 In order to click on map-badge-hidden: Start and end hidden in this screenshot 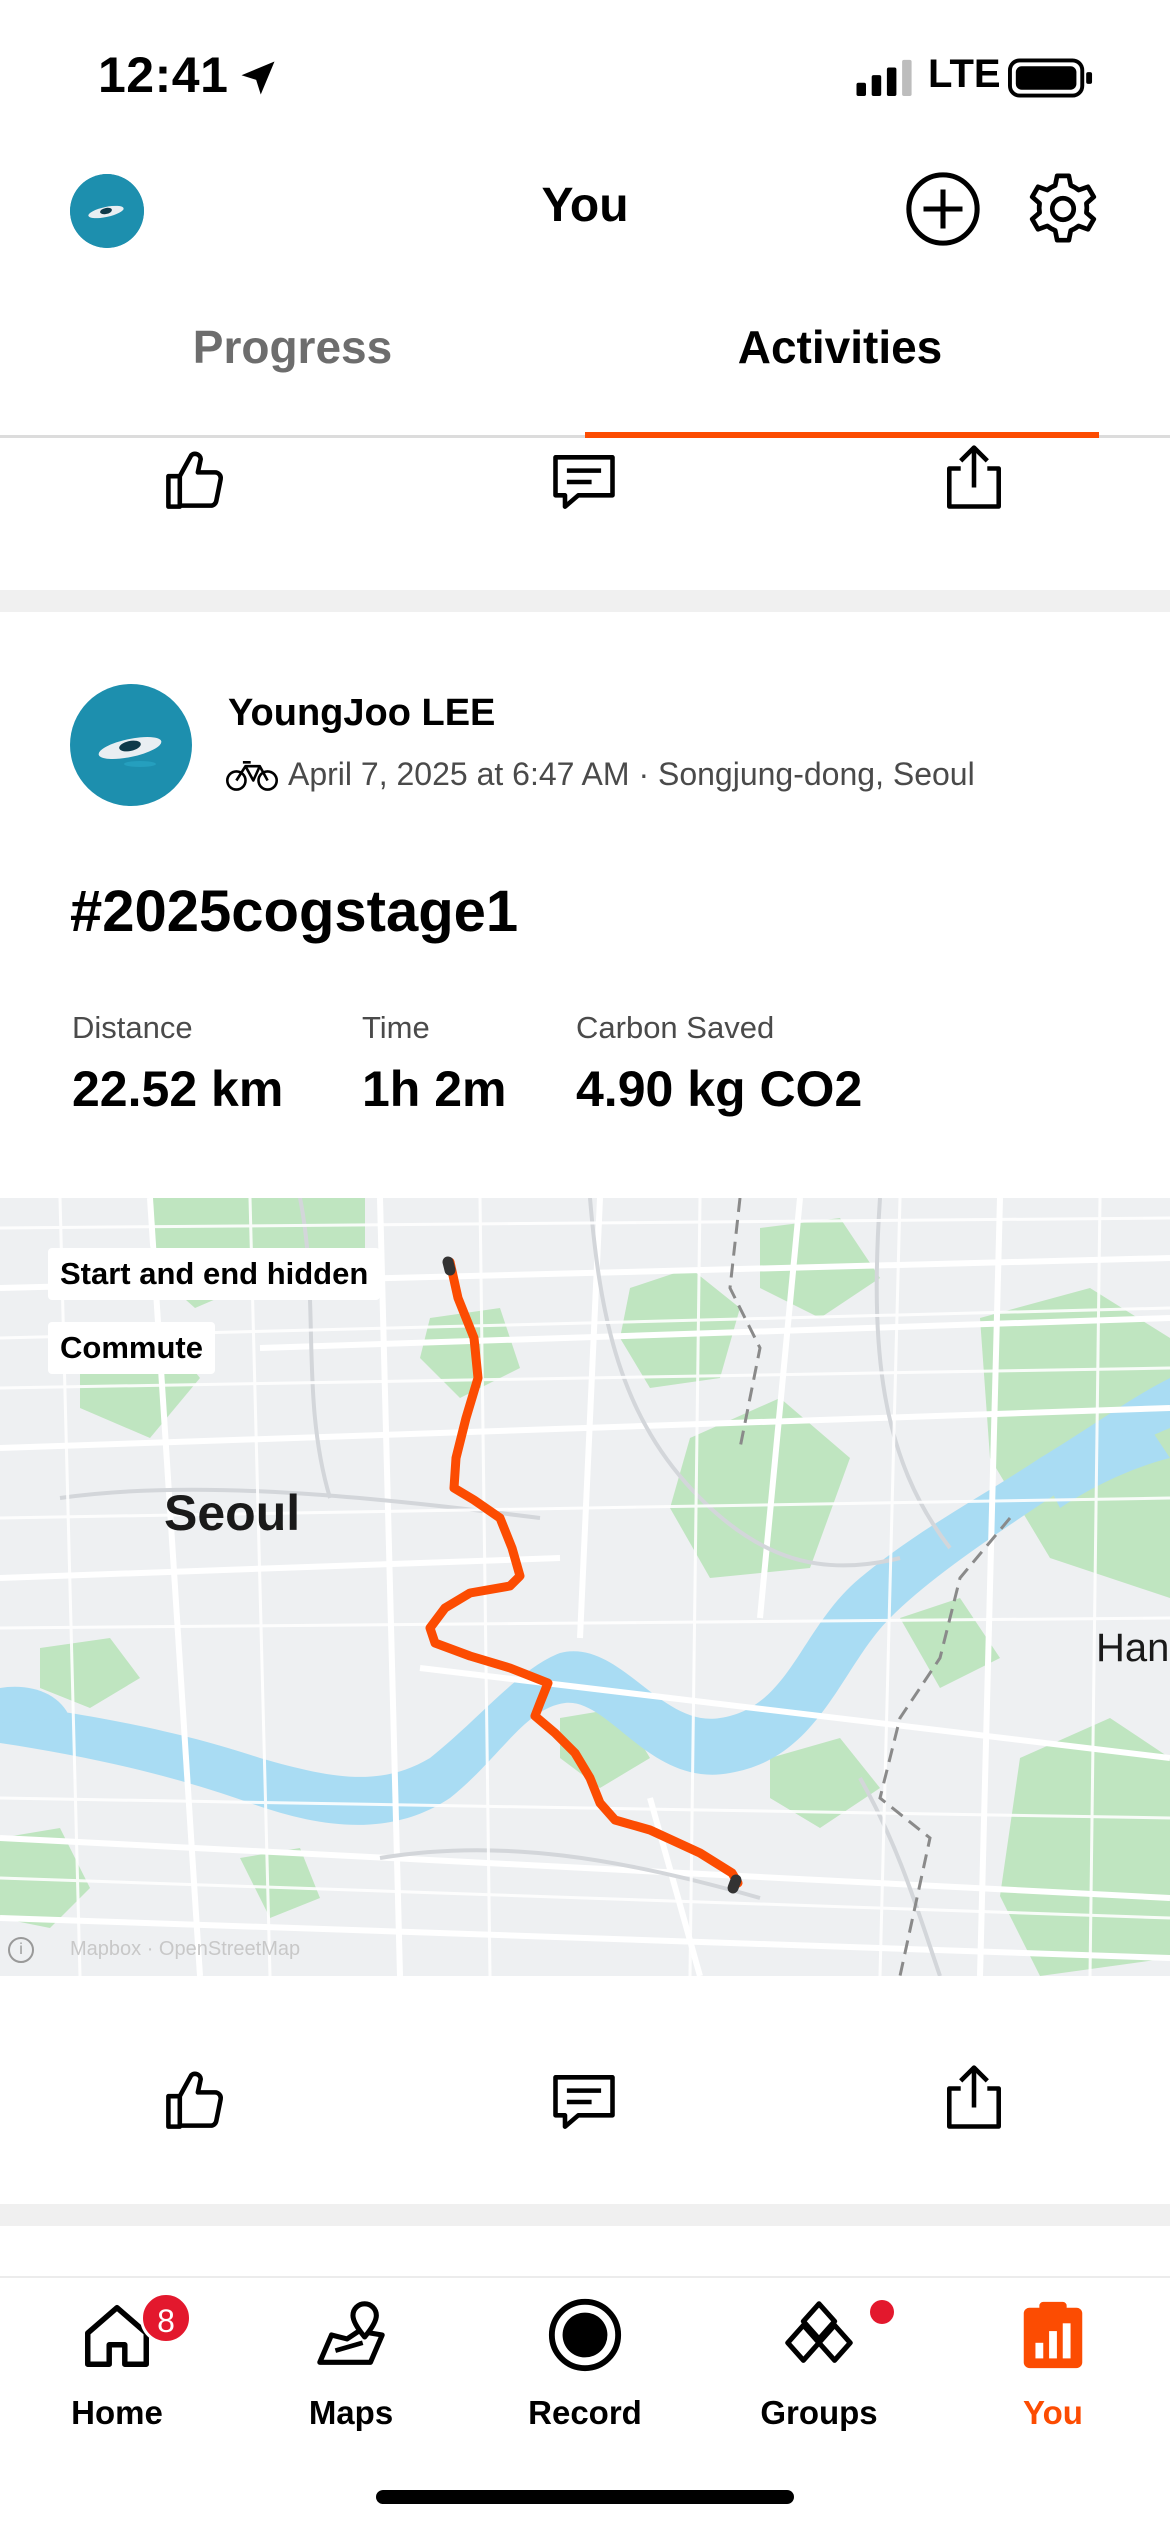, I will do `click(214, 1274)`.